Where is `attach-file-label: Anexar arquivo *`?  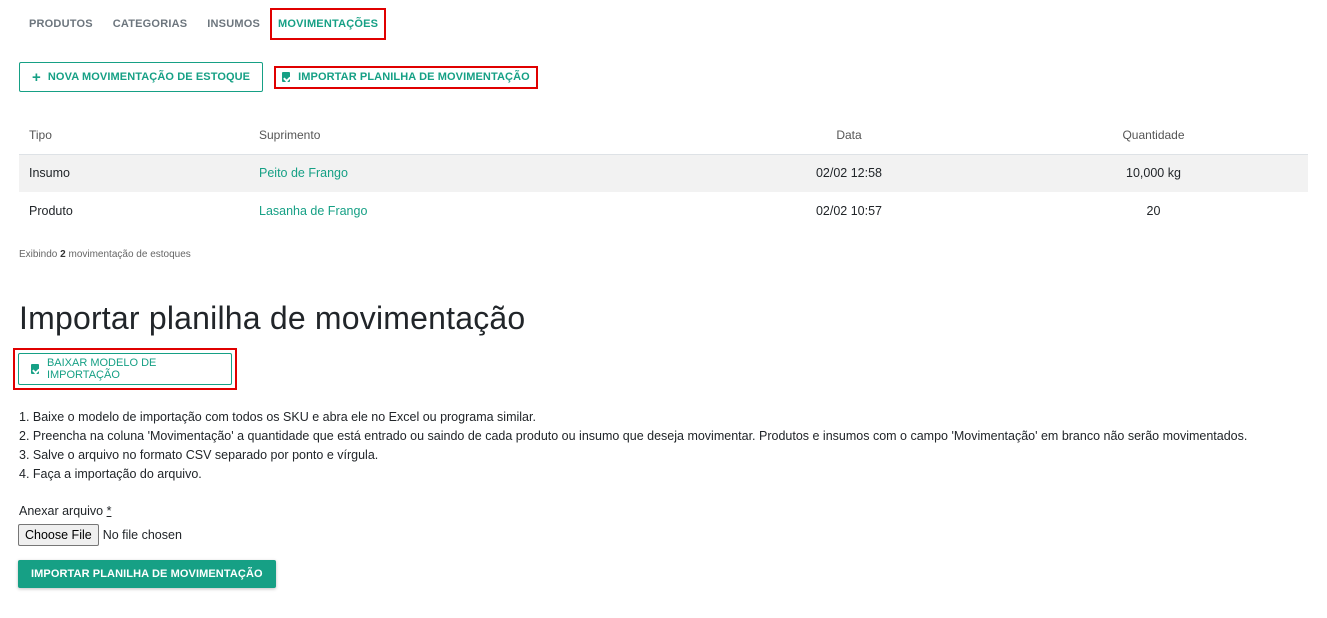
attach-file-label: Anexar arquivo * is located at coordinates (65, 511).